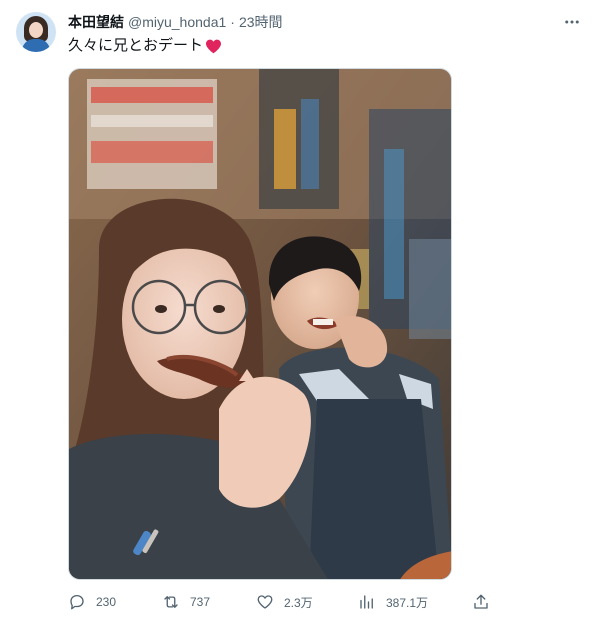  What do you see at coordinates (171, 602) in the screenshot?
I see `retweet-icon` at bounding box center [171, 602].